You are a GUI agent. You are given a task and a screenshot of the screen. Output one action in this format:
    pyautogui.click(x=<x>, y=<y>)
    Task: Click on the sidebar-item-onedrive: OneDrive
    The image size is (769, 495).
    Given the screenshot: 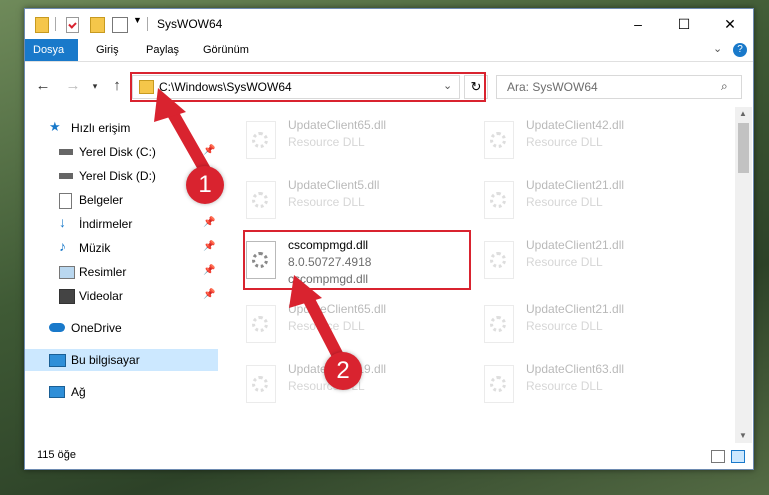 What is the action you would take?
    pyautogui.click(x=121, y=328)
    